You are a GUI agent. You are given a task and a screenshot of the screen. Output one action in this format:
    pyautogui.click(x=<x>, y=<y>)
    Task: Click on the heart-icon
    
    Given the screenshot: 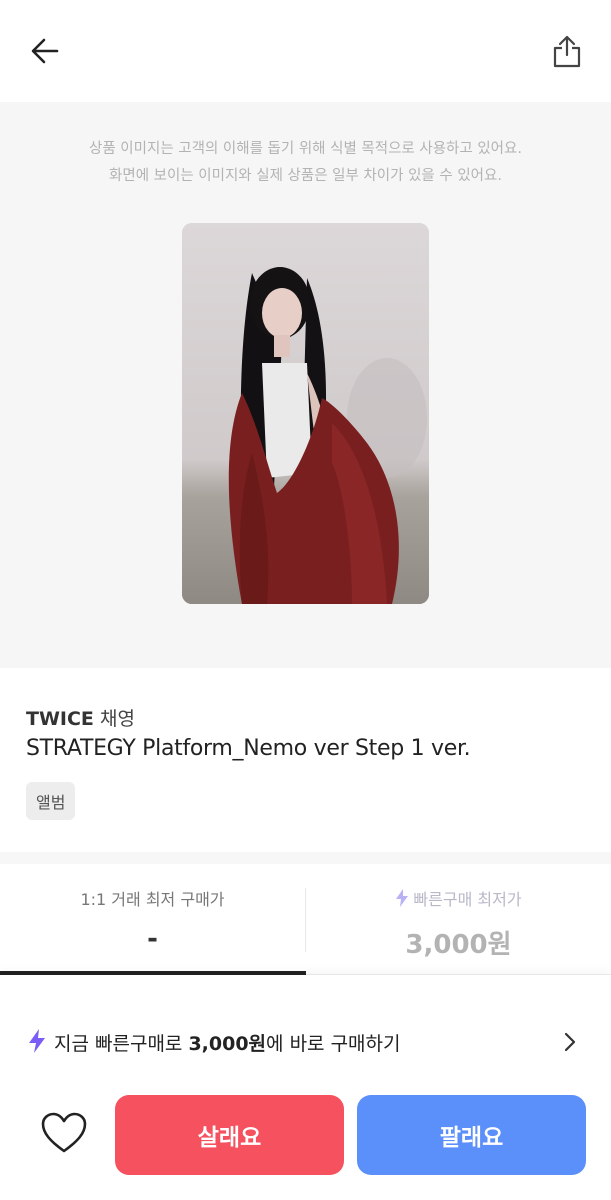 What is the action you would take?
    pyautogui.click(x=64, y=1132)
    